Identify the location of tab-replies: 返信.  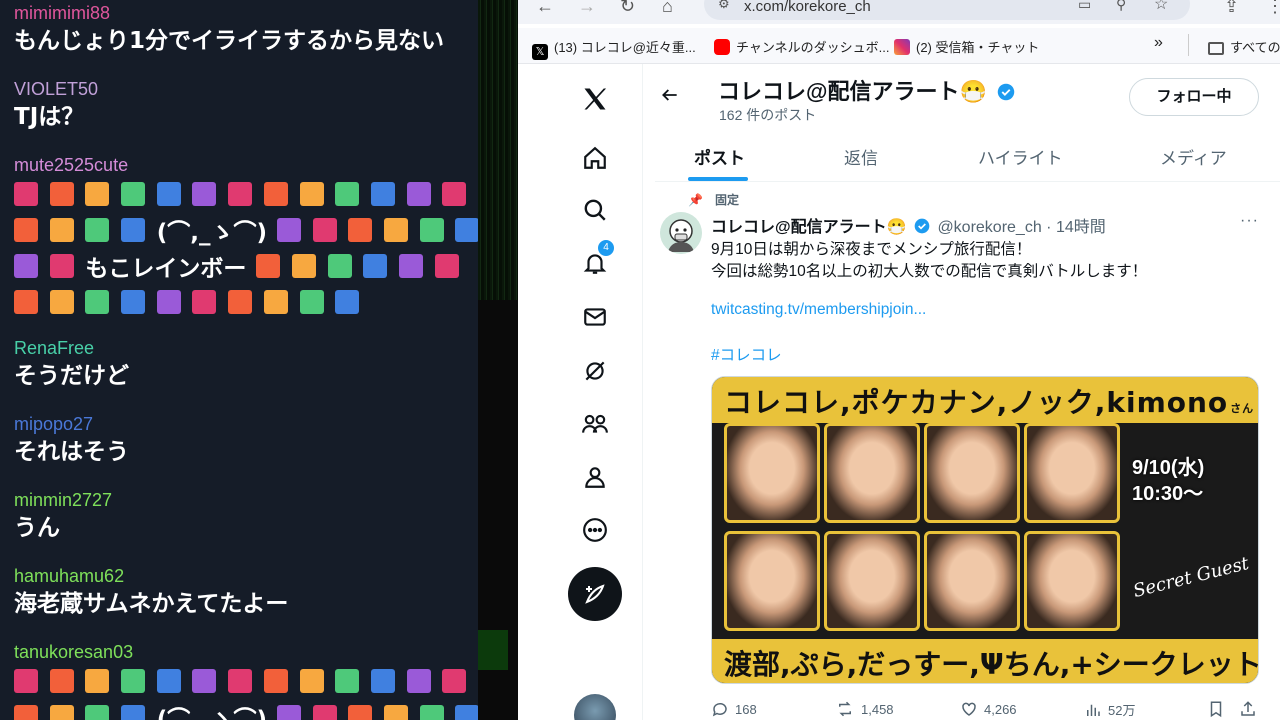
(861, 156).